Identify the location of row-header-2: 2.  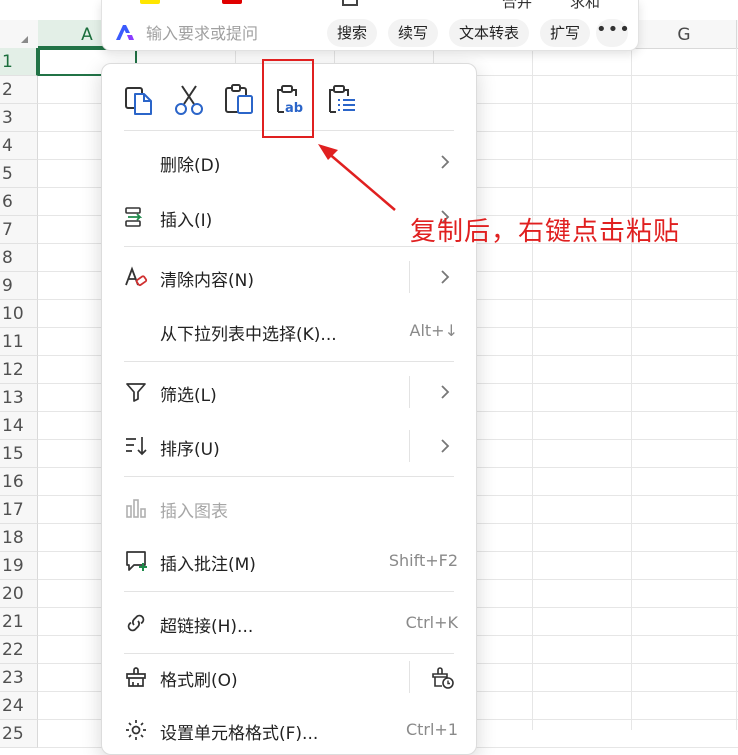
(19, 90).